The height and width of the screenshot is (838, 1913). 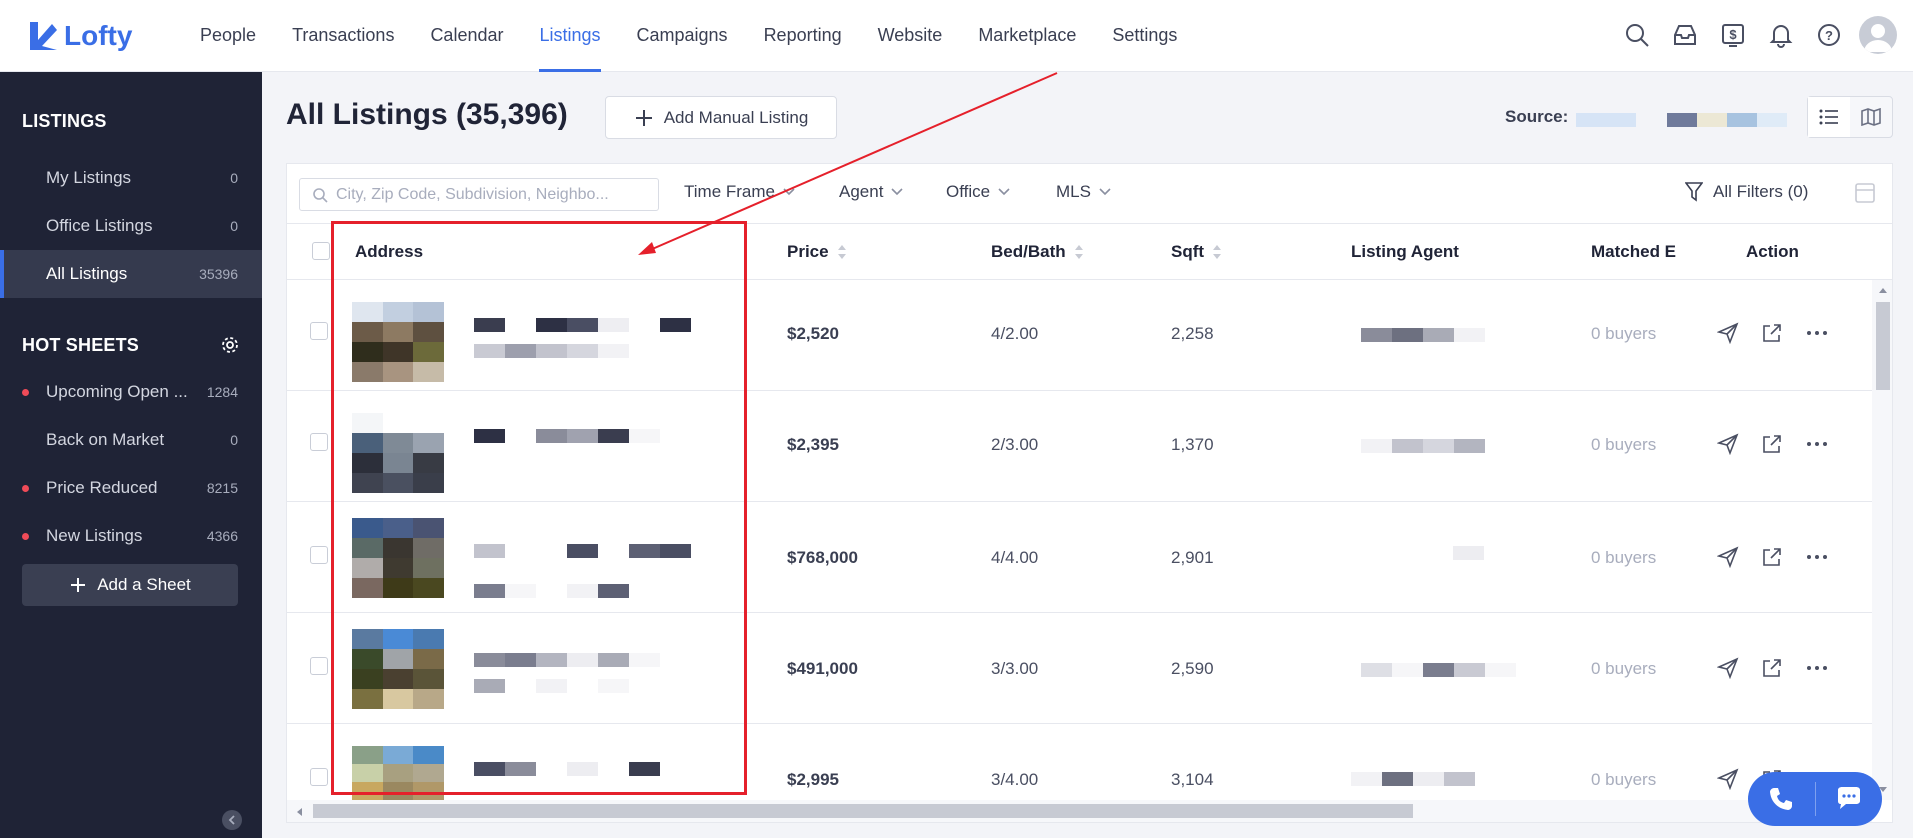 I want to click on bell-icon, so click(x=1781, y=35).